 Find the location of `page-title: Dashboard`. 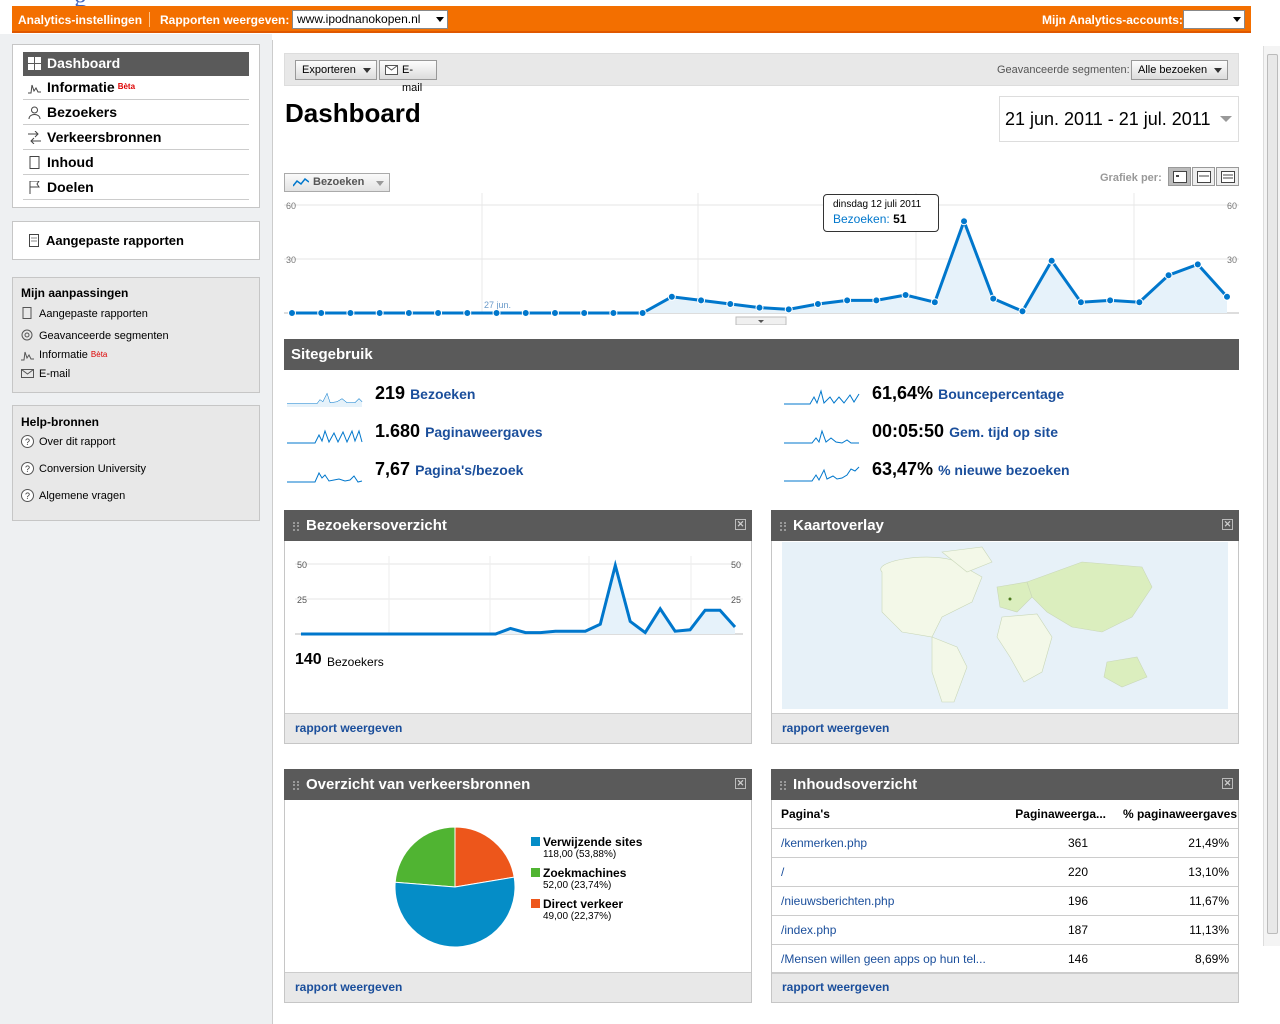

page-title: Dashboard is located at coordinates (353, 113).